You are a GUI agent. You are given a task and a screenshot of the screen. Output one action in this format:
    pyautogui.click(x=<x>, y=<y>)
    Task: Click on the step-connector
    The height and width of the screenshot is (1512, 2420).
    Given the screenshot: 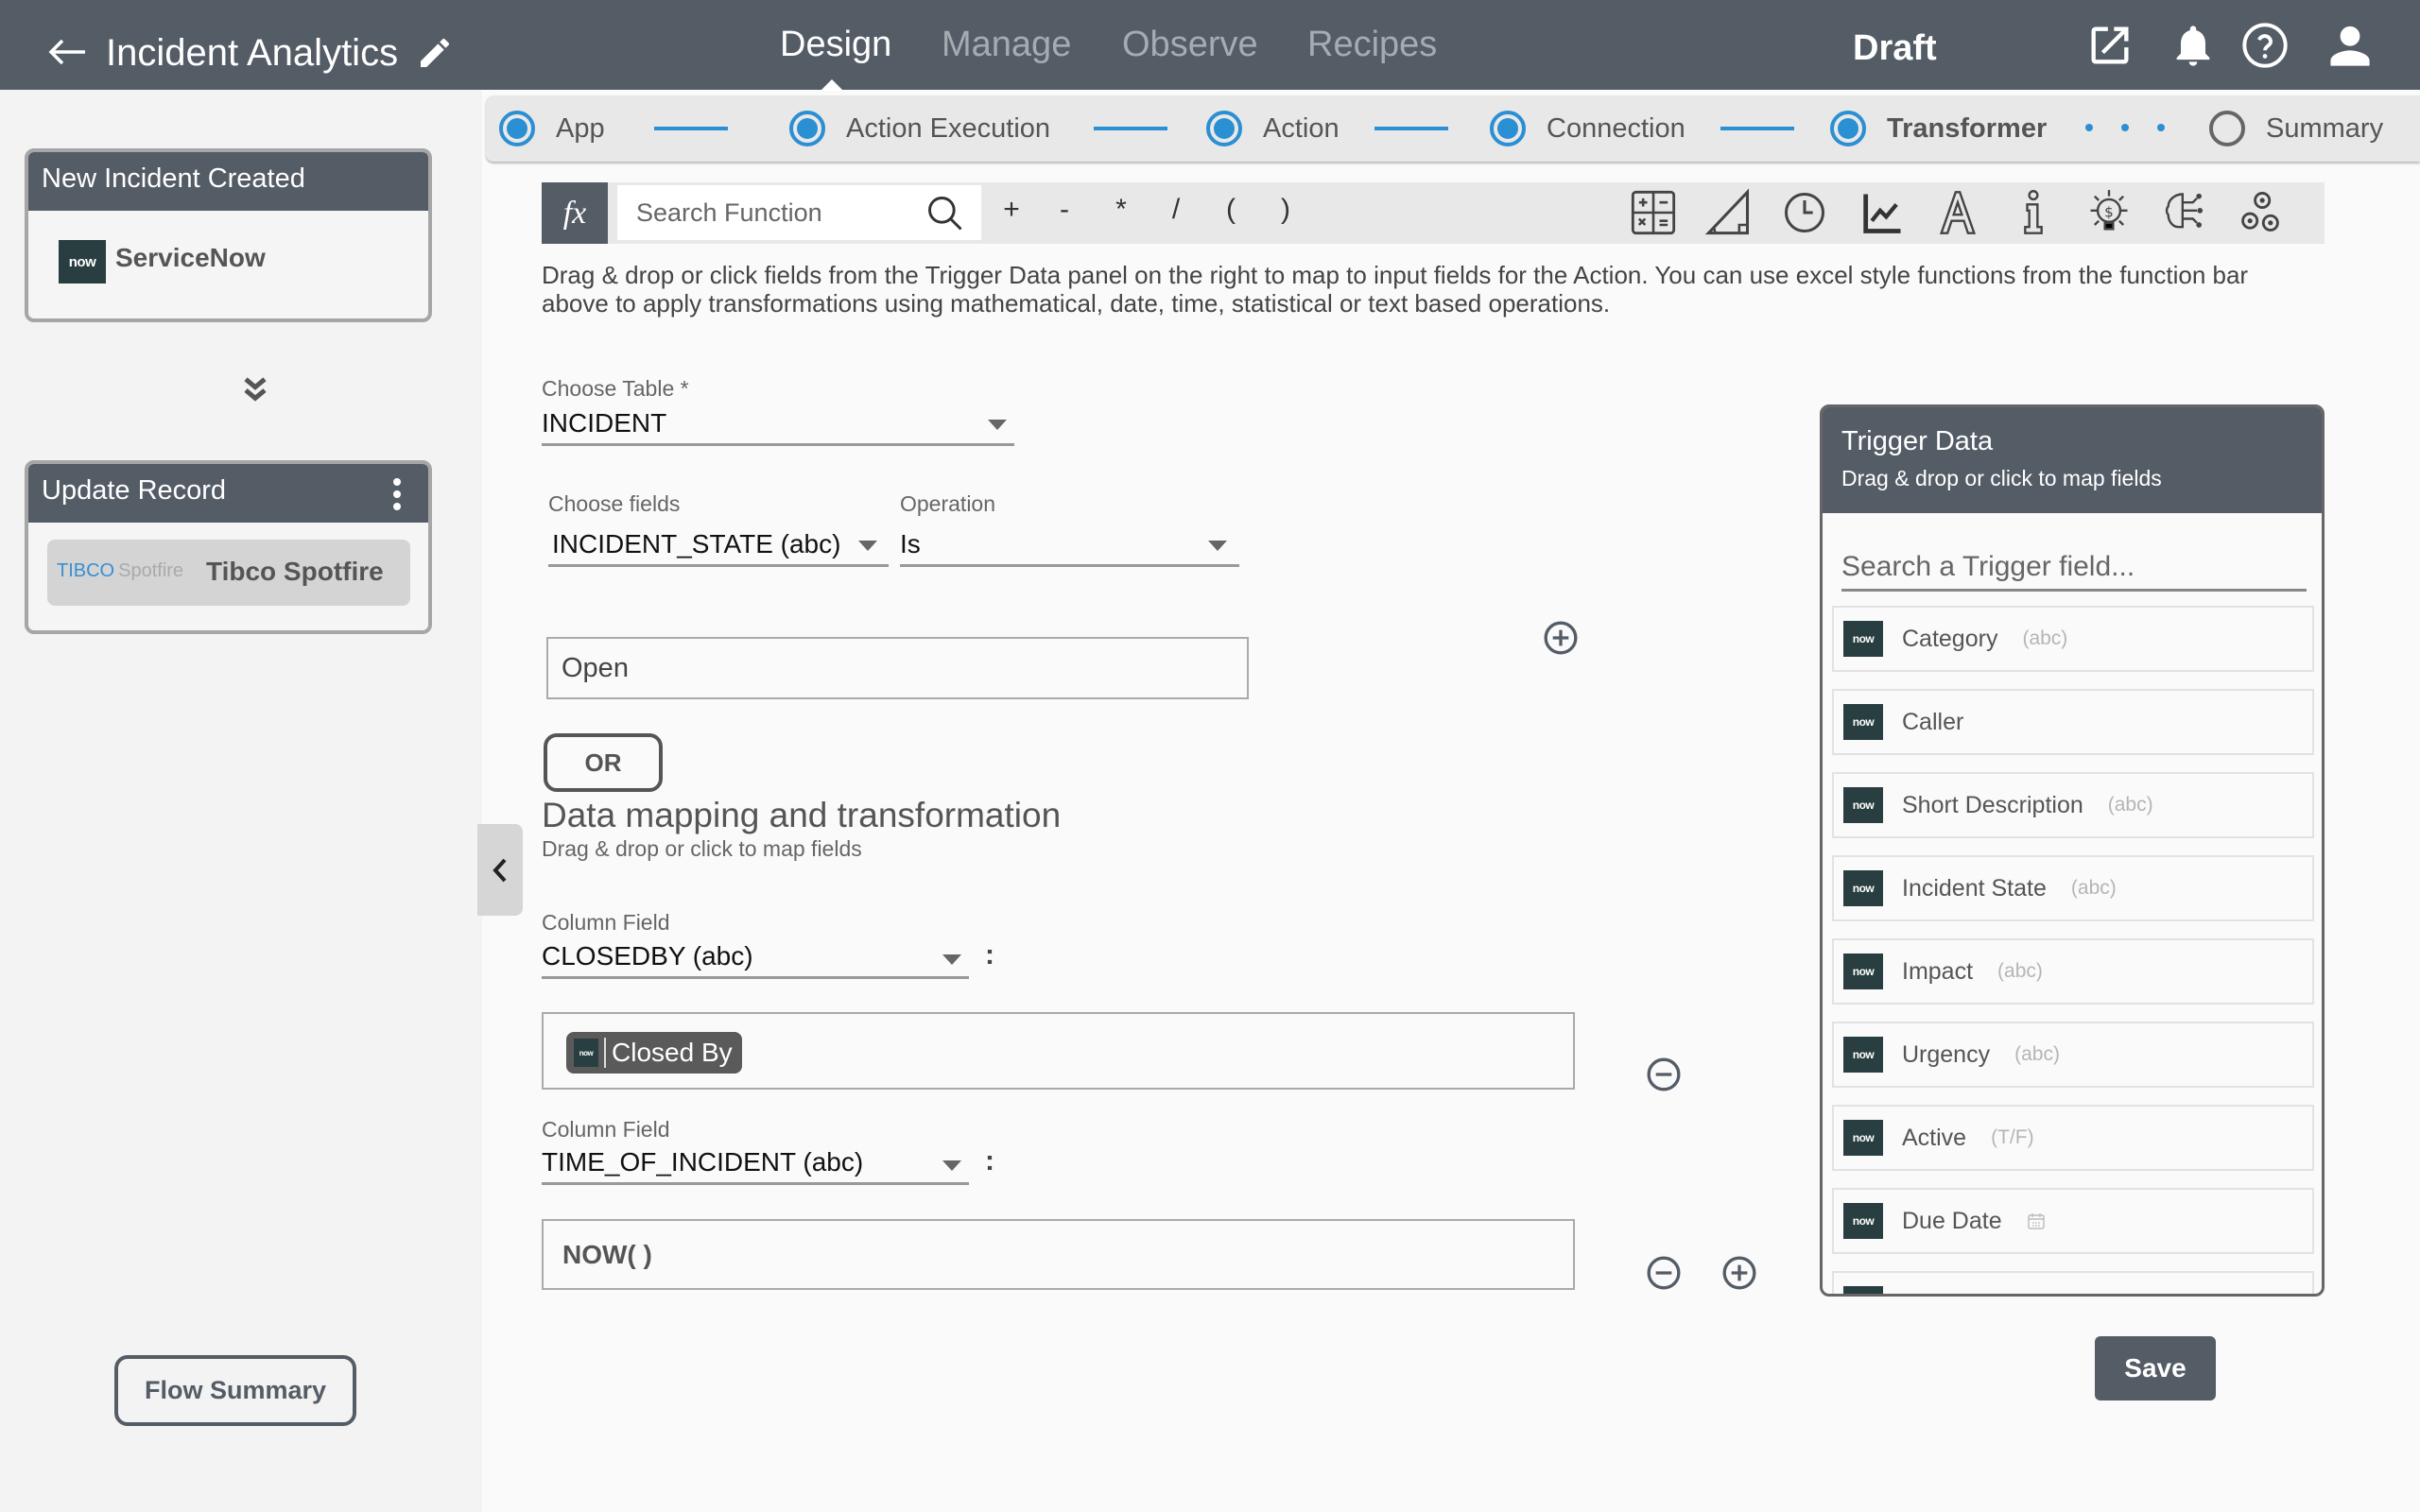 What is the action you would take?
    pyautogui.click(x=1130, y=128)
    